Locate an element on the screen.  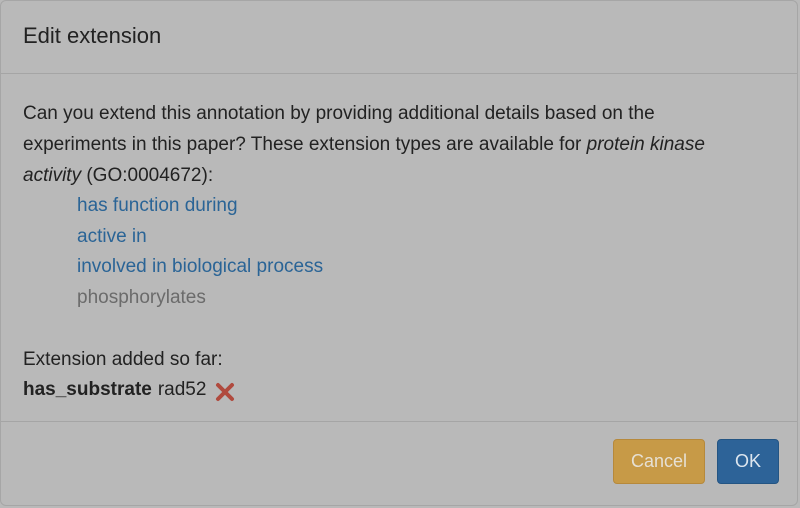
extension-type-disabled-label: phosphorylates is located at coordinates (141, 297).